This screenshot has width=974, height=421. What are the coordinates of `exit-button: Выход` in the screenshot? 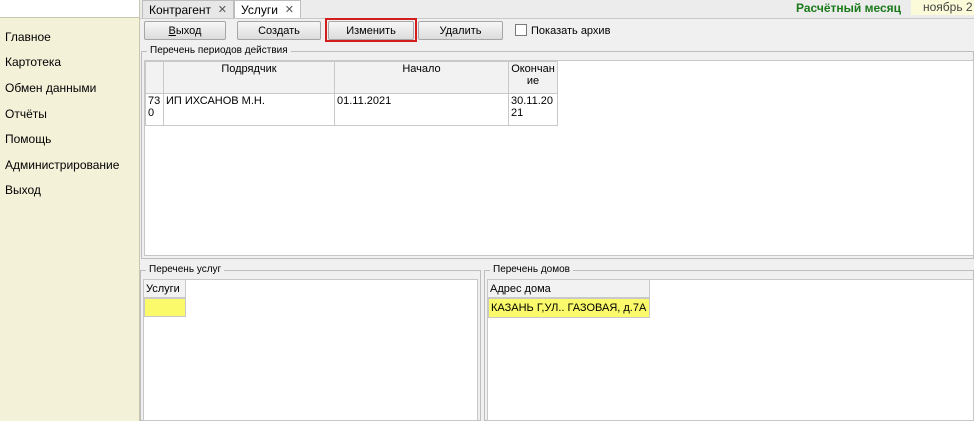 It's located at (185, 30).